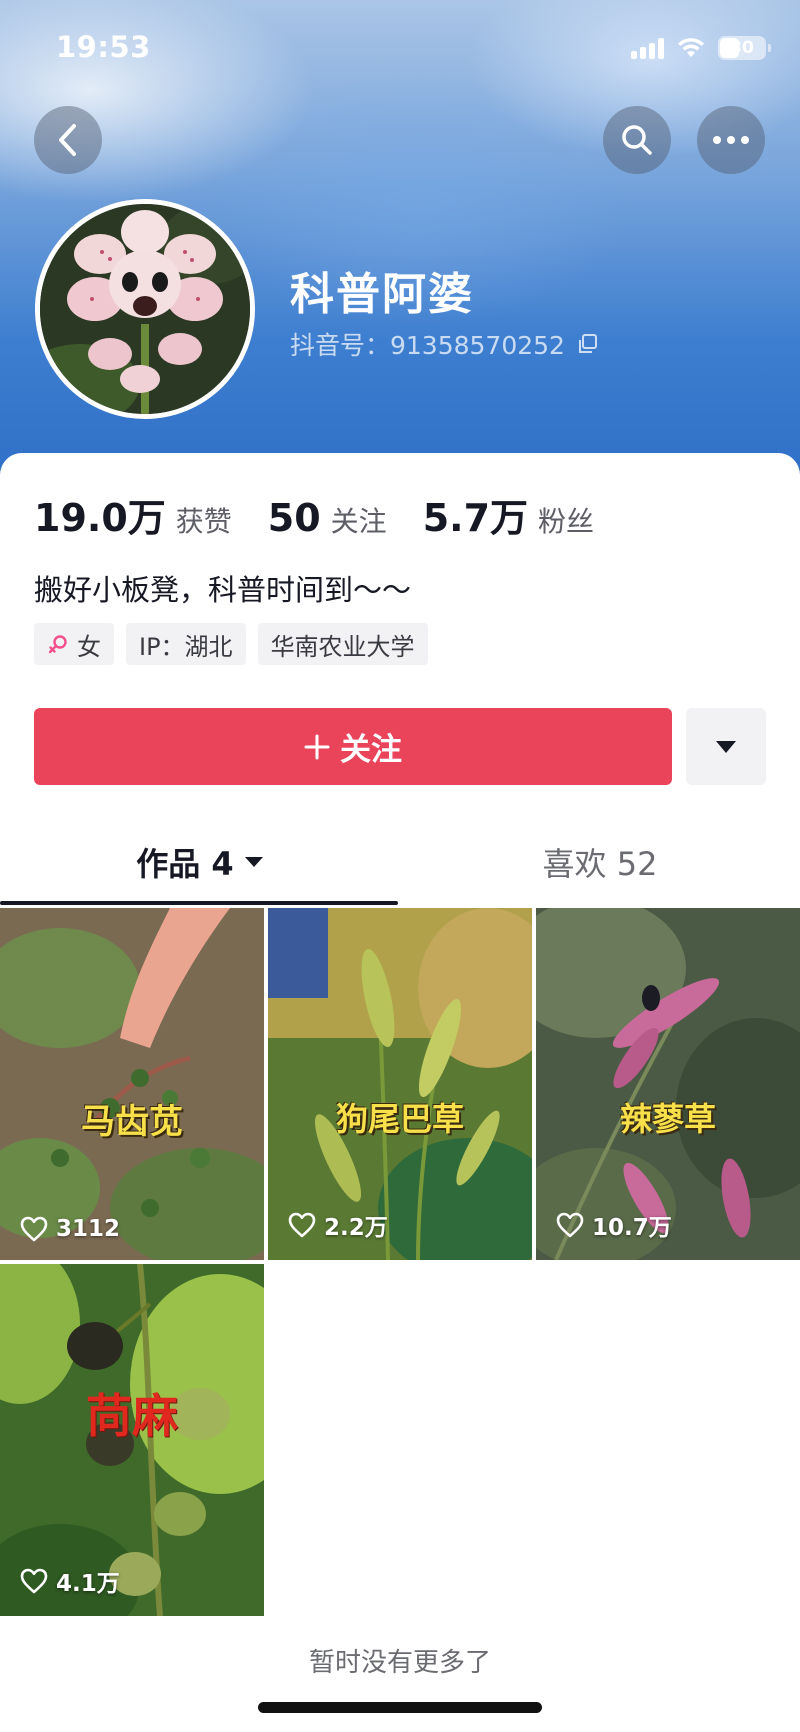 The width and height of the screenshot is (800, 1732). Describe the element at coordinates (399, 1119) in the screenshot. I see `video-title-overlay: 狗尾巴草` at that location.